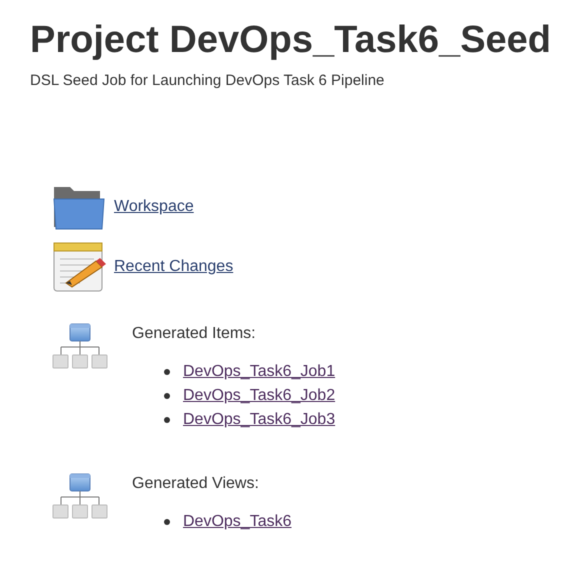 This screenshot has height=587, width=572. What do you see at coordinates (174, 267) in the screenshot?
I see `task-link: Recent Changes` at bounding box center [174, 267].